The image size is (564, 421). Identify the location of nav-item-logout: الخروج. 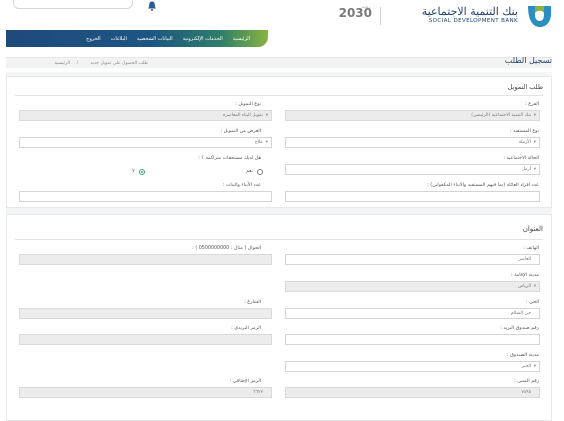
(93, 39).